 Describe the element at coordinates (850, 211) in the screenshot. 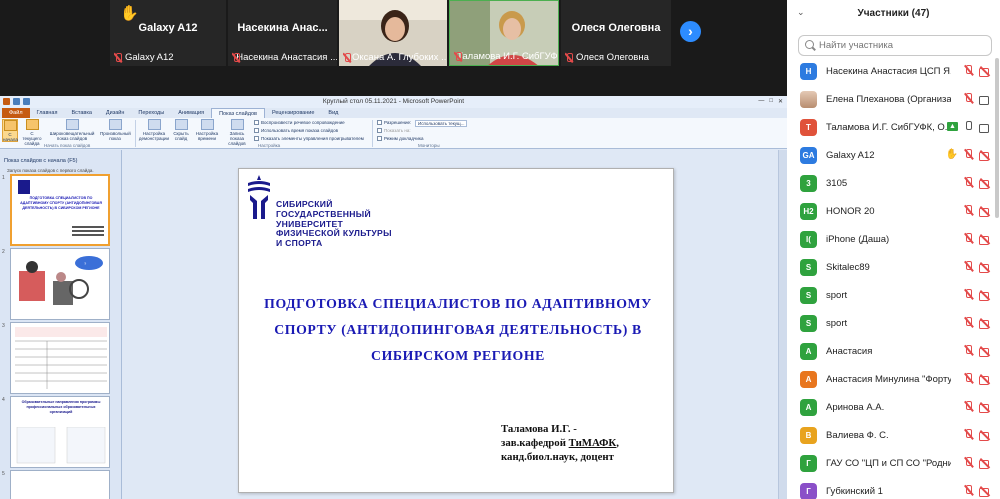

I see `participant-name: HONOR 20` at that location.